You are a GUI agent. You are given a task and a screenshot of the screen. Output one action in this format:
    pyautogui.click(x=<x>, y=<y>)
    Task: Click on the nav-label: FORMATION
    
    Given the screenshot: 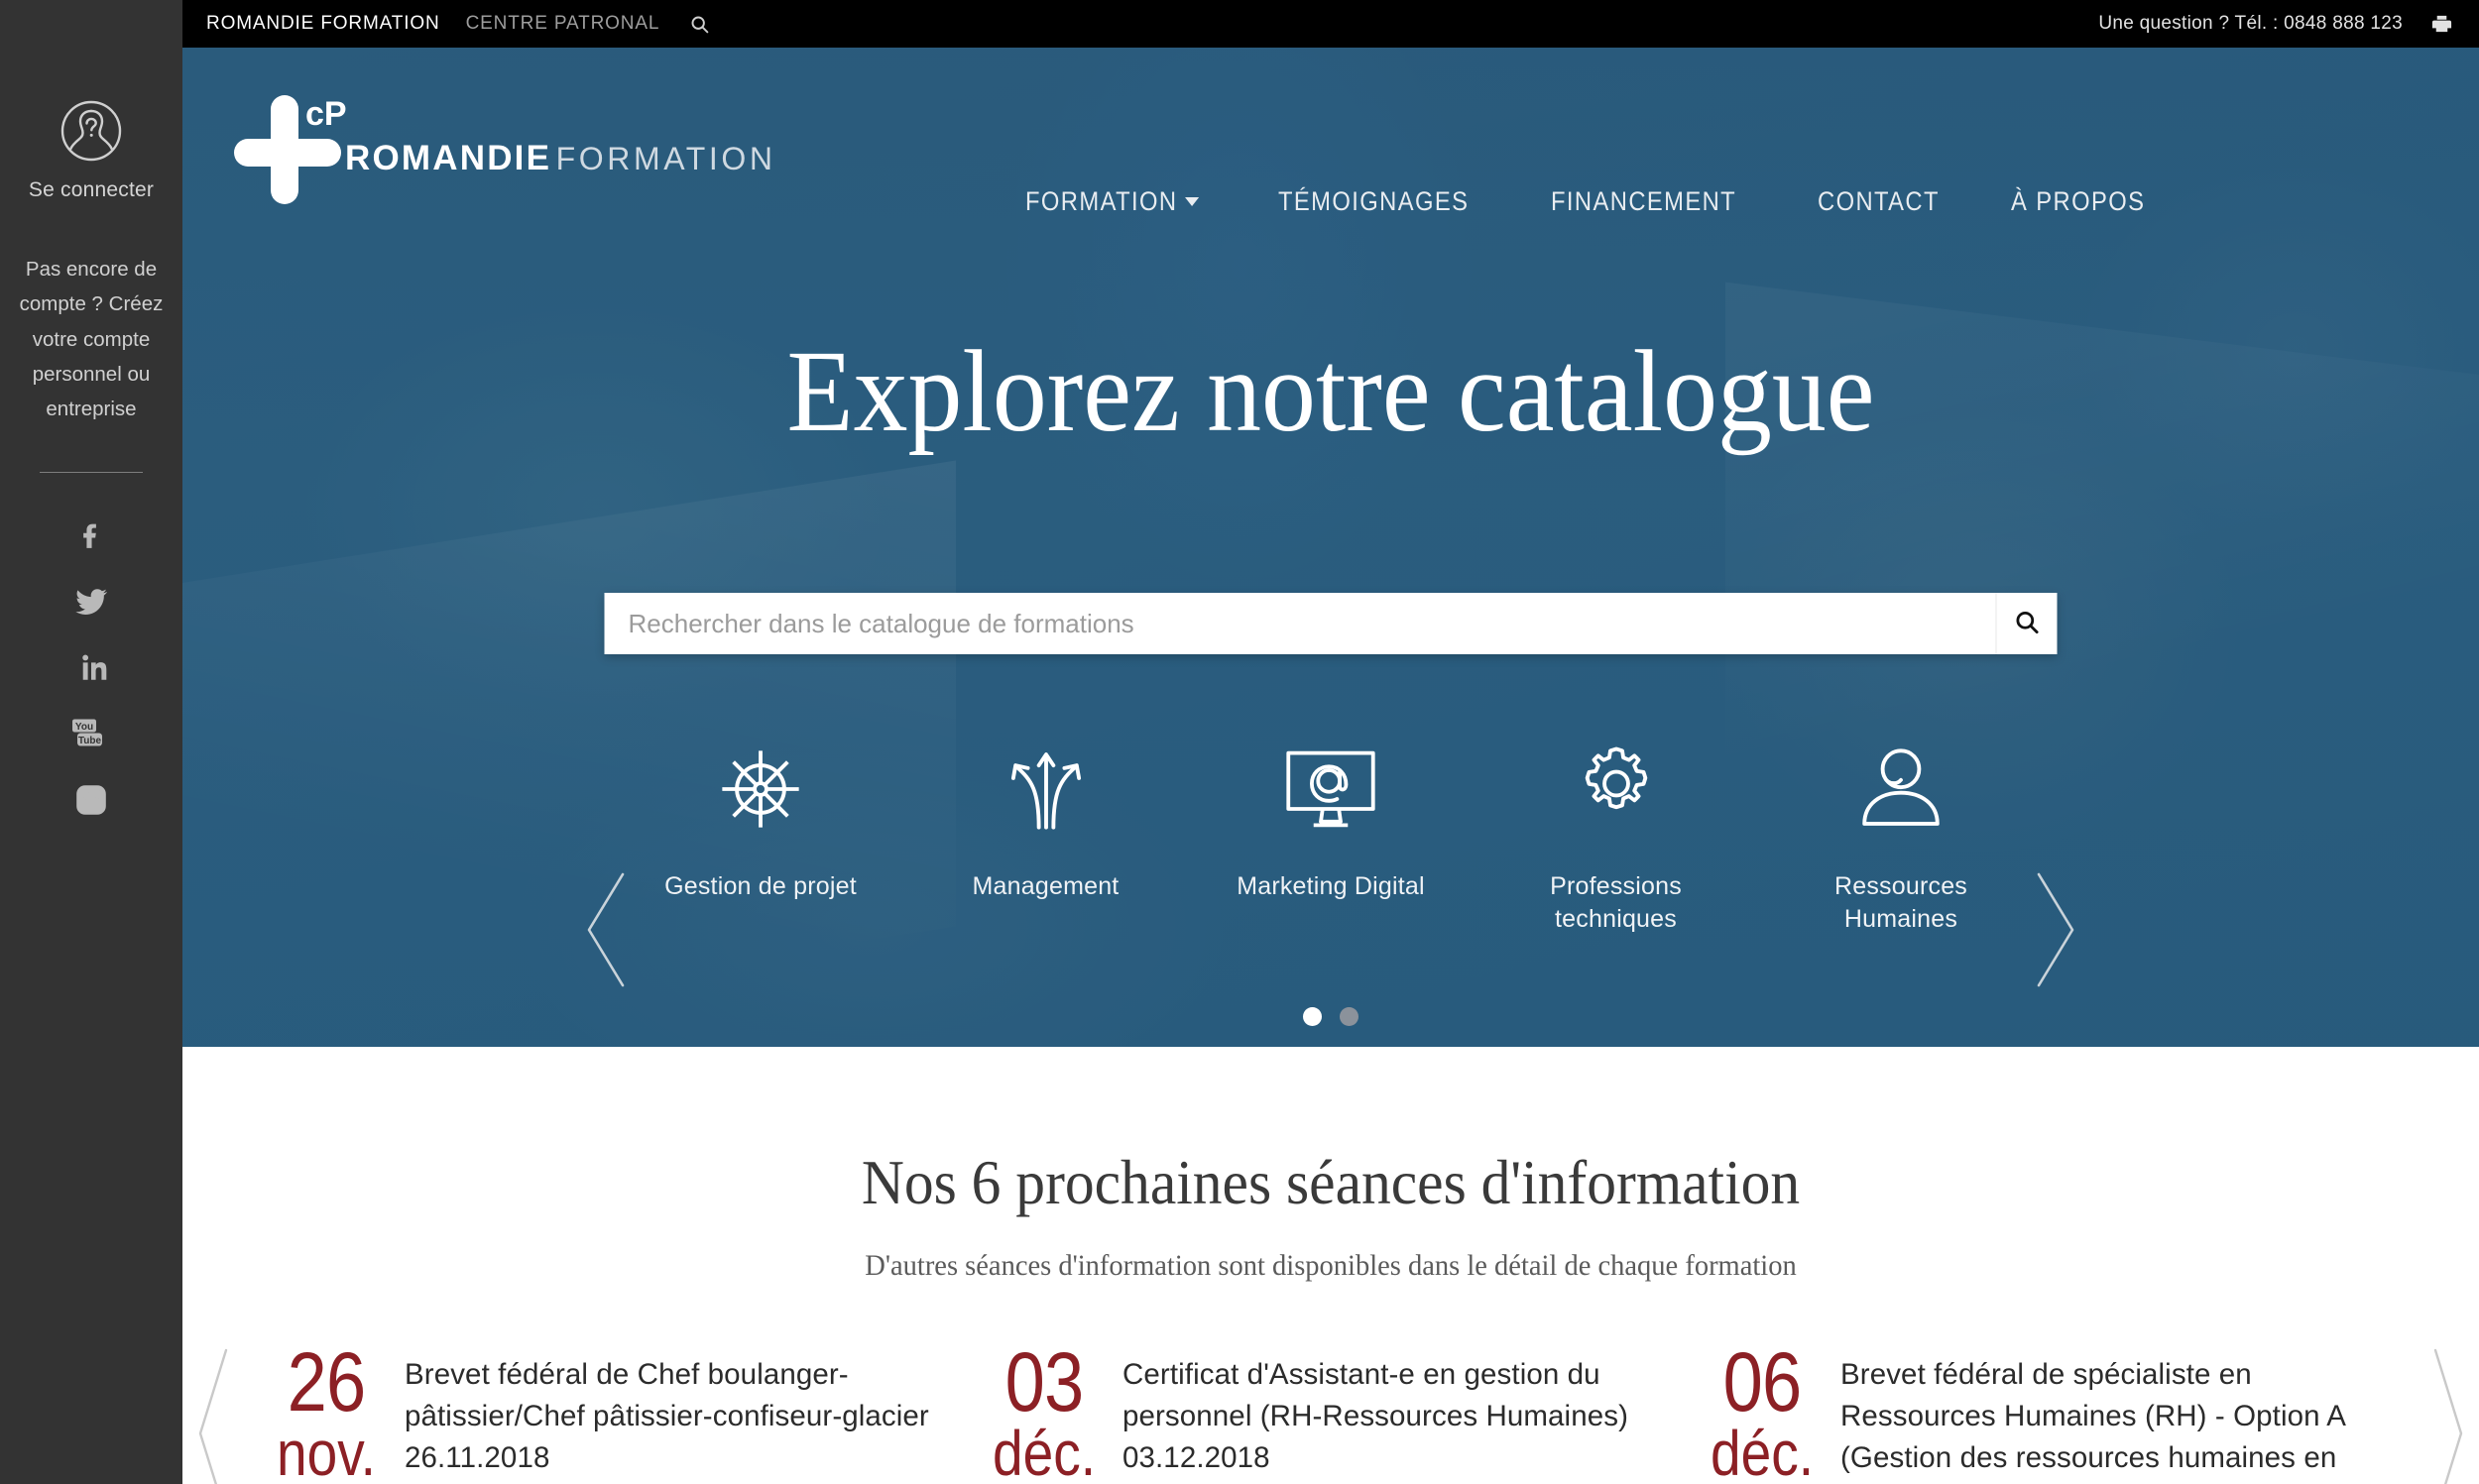 What is the action you would take?
    pyautogui.click(x=1101, y=201)
    